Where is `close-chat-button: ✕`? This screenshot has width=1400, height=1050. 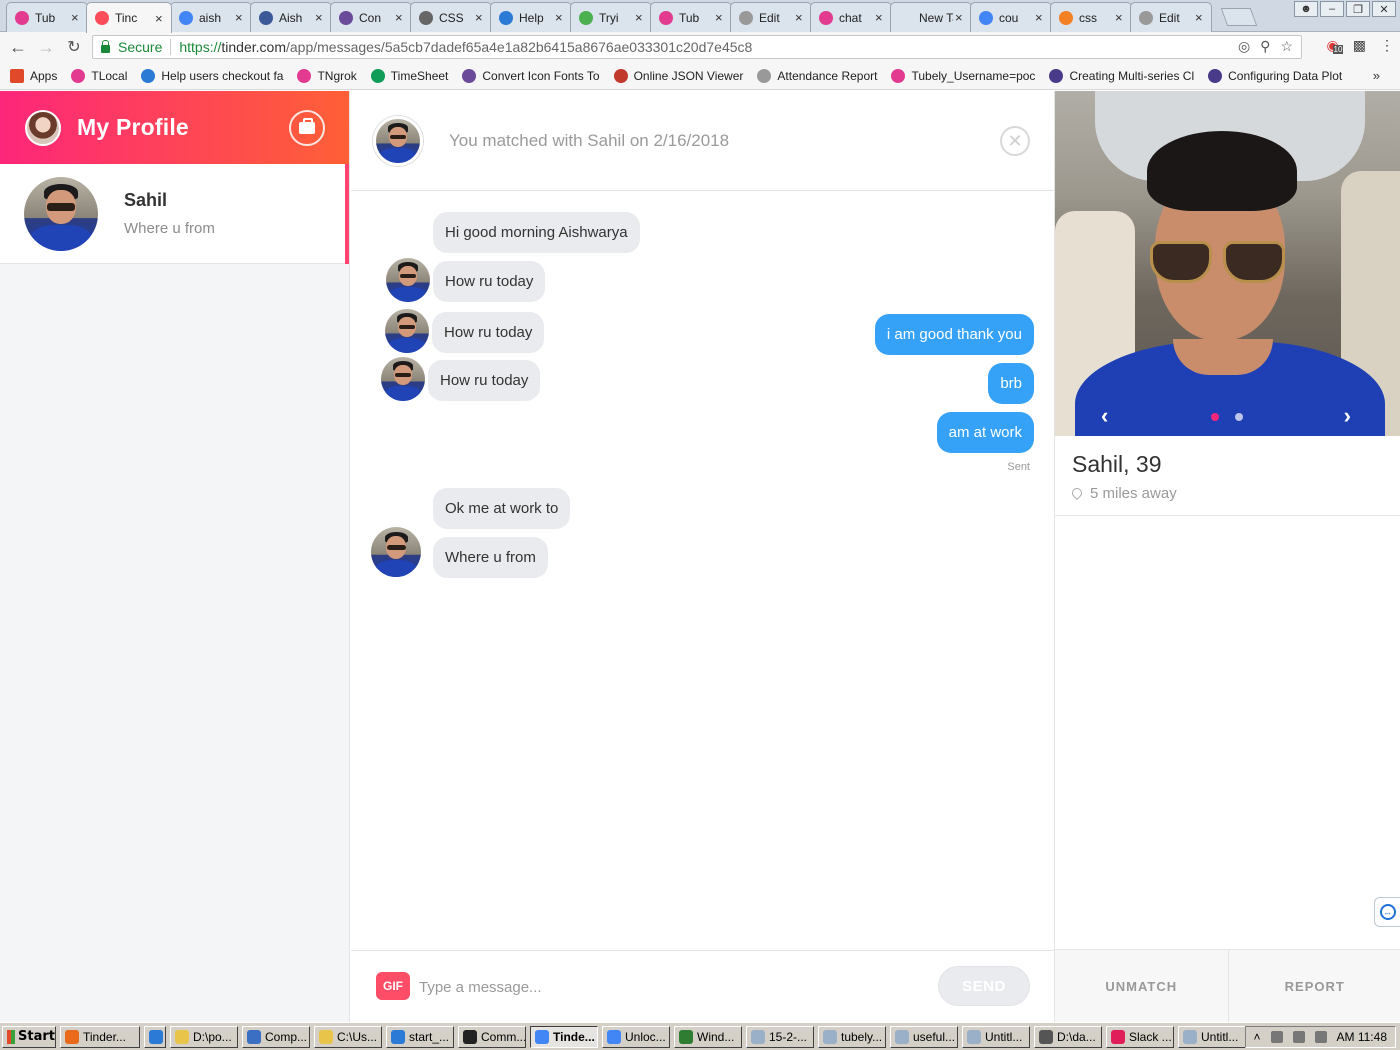
close-chat-button: ✕ is located at coordinates (1015, 141).